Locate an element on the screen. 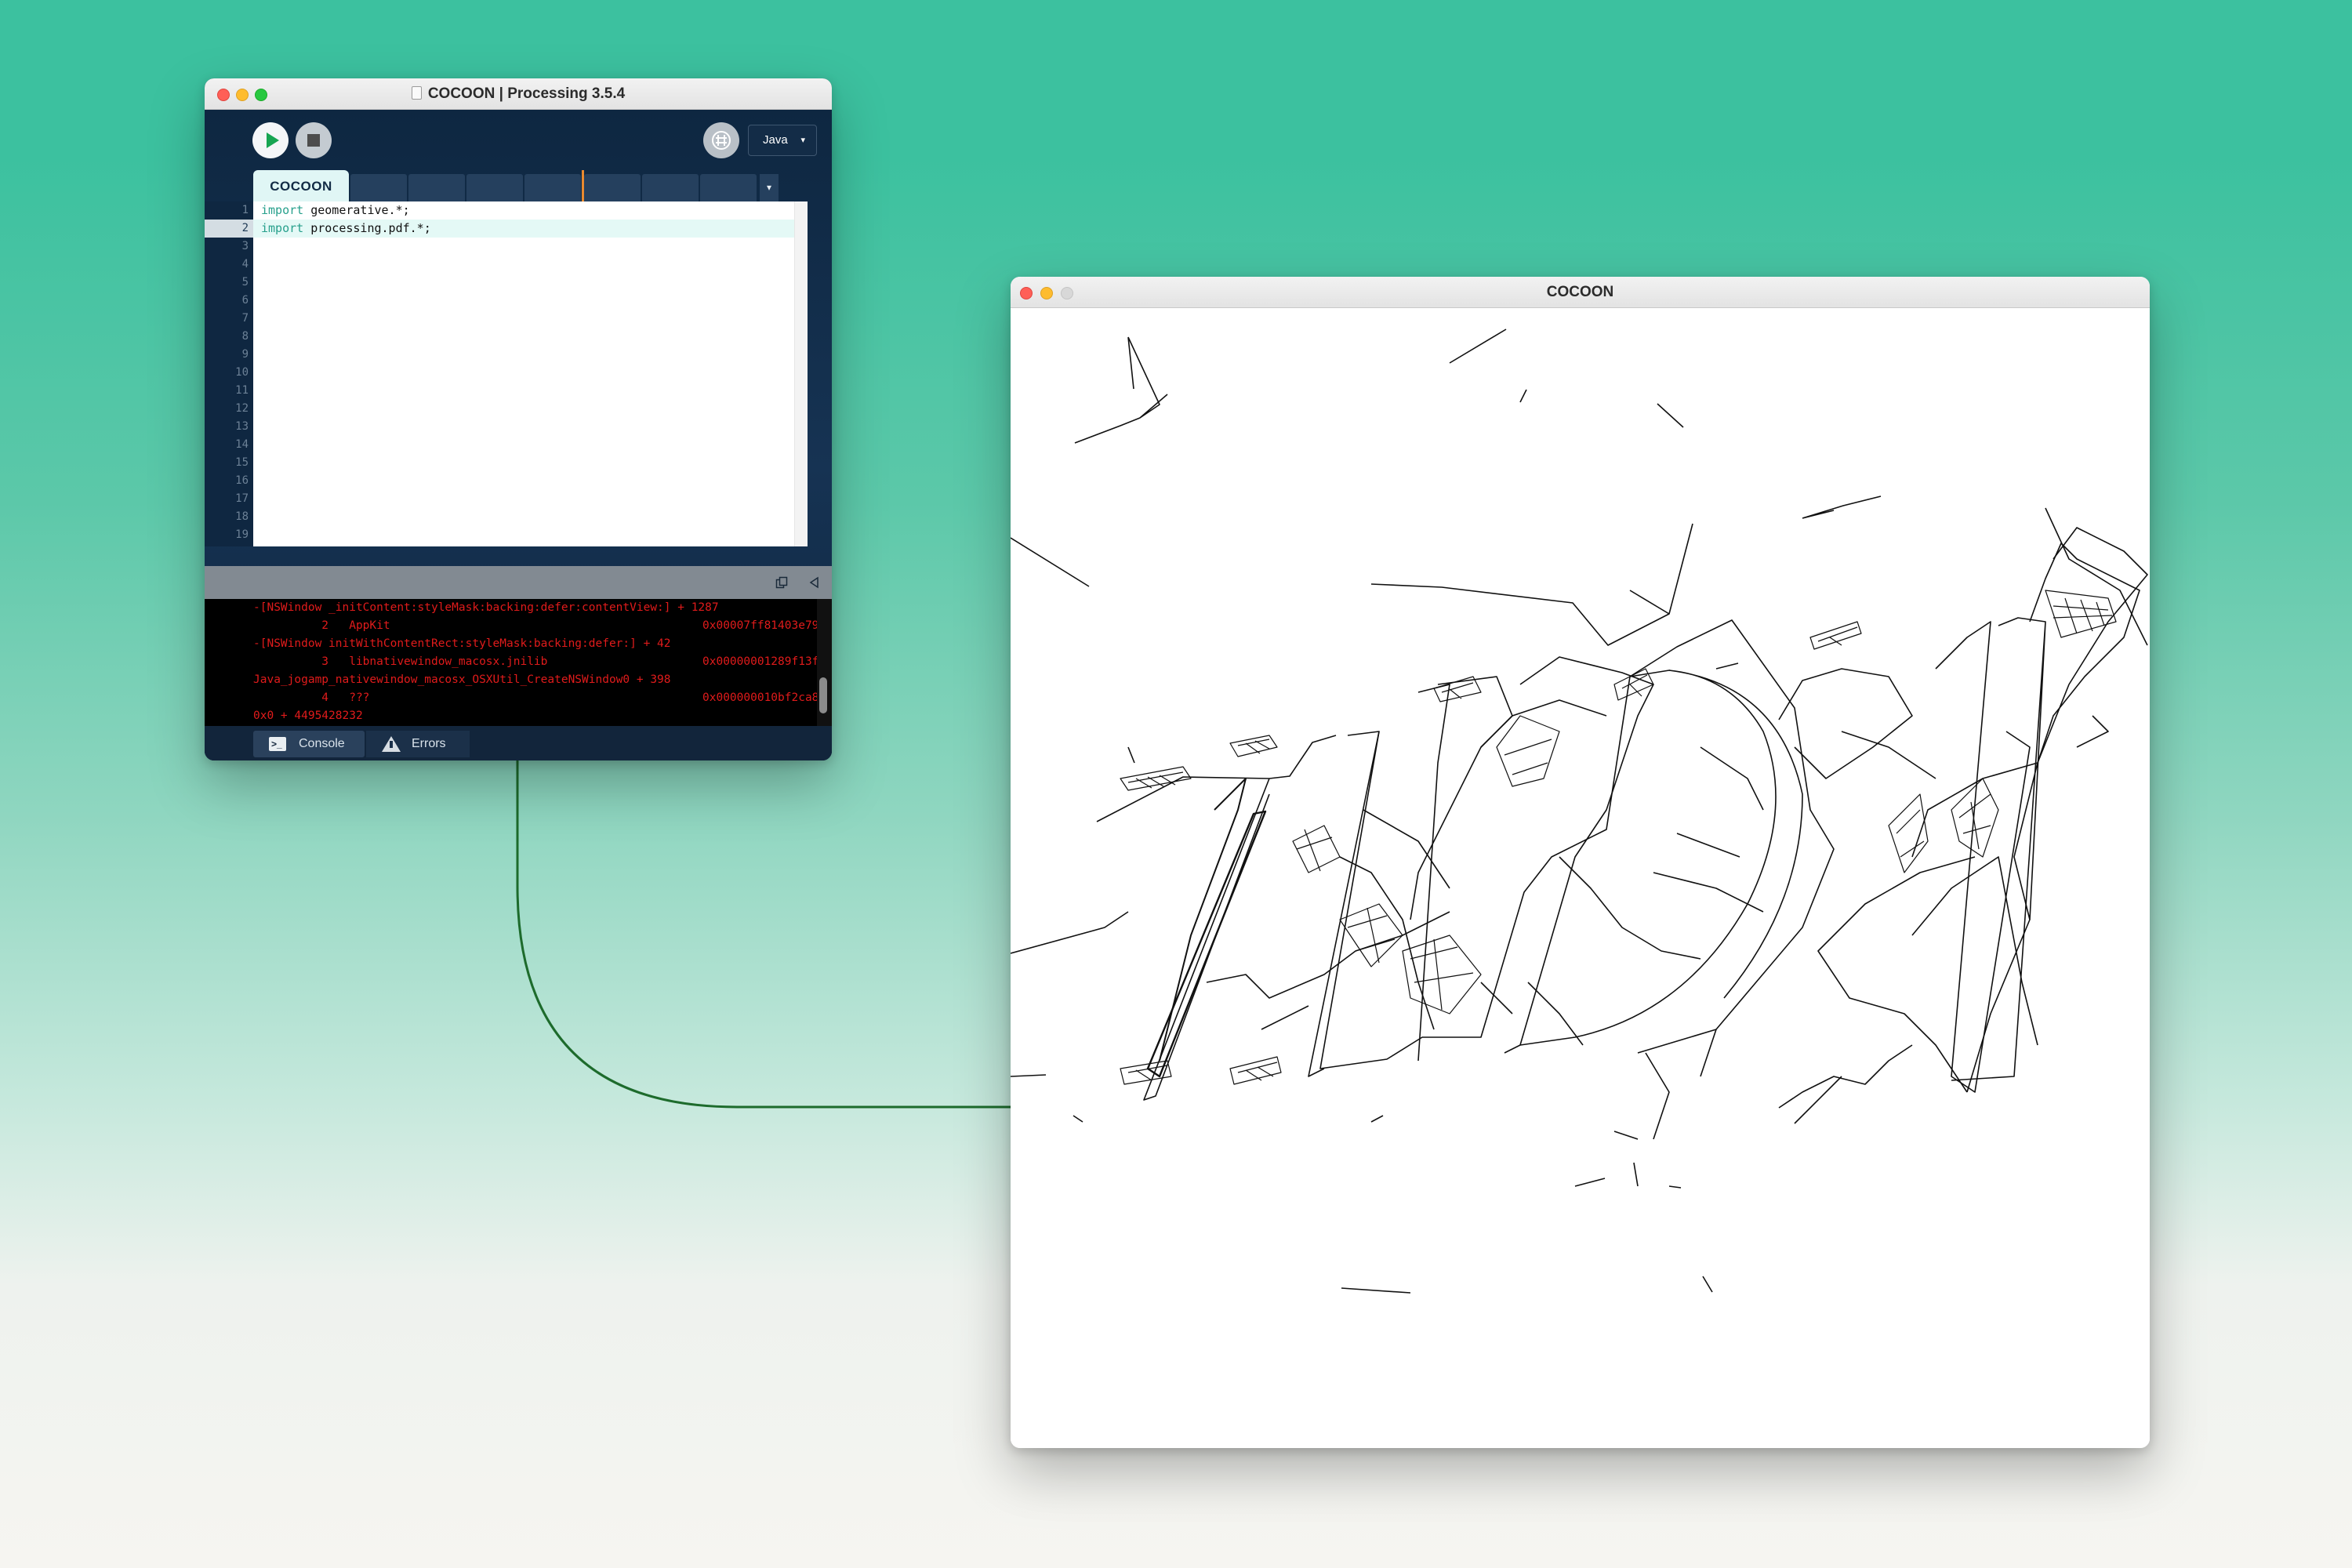 This screenshot has width=2352, height=1568. code-line-2: import processing.pdf.*; is located at coordinates (346, 229).